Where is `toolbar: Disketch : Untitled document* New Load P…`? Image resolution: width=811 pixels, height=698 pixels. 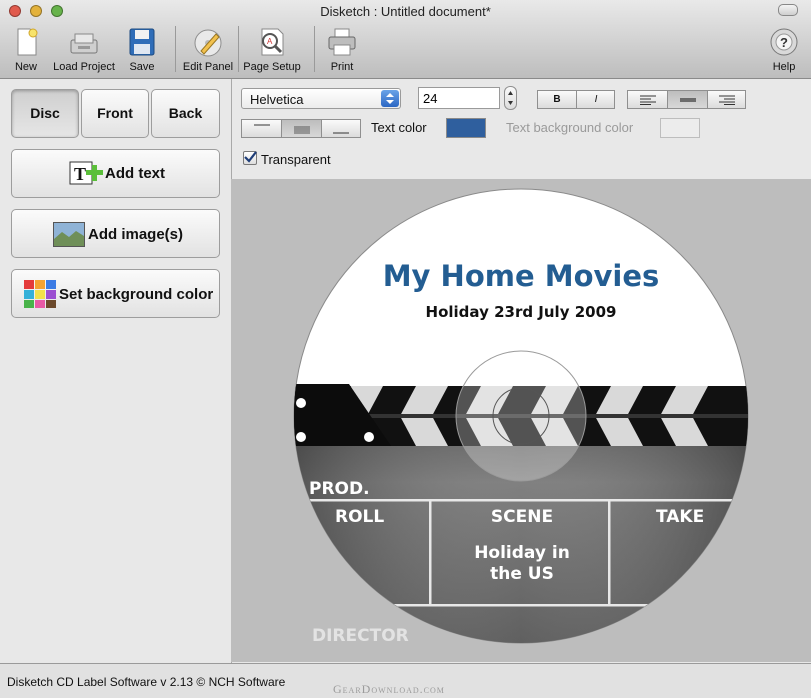 toolbar: Disketch : Untitled document* New Load P… is located at coordinates (405, 39).